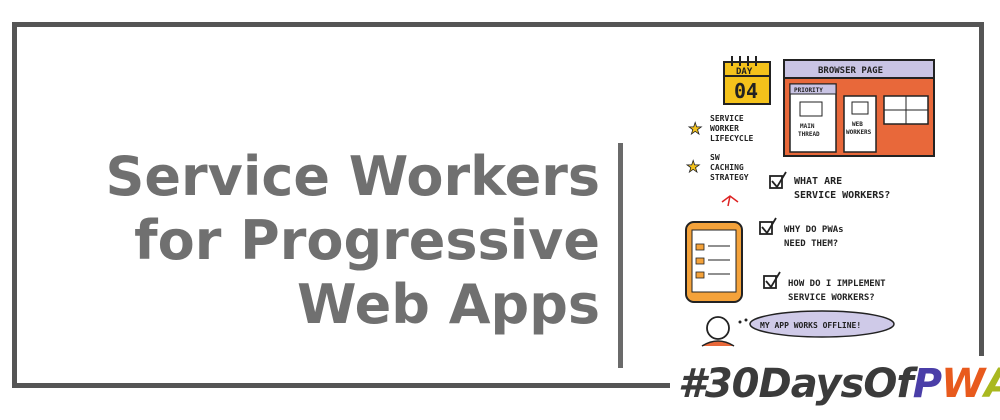 The height and width of the screenshot is (420, 1000). Describe the element at coordinates (448, 304) in the screenshot. I see `title-line-3: Web Apps` at that location.